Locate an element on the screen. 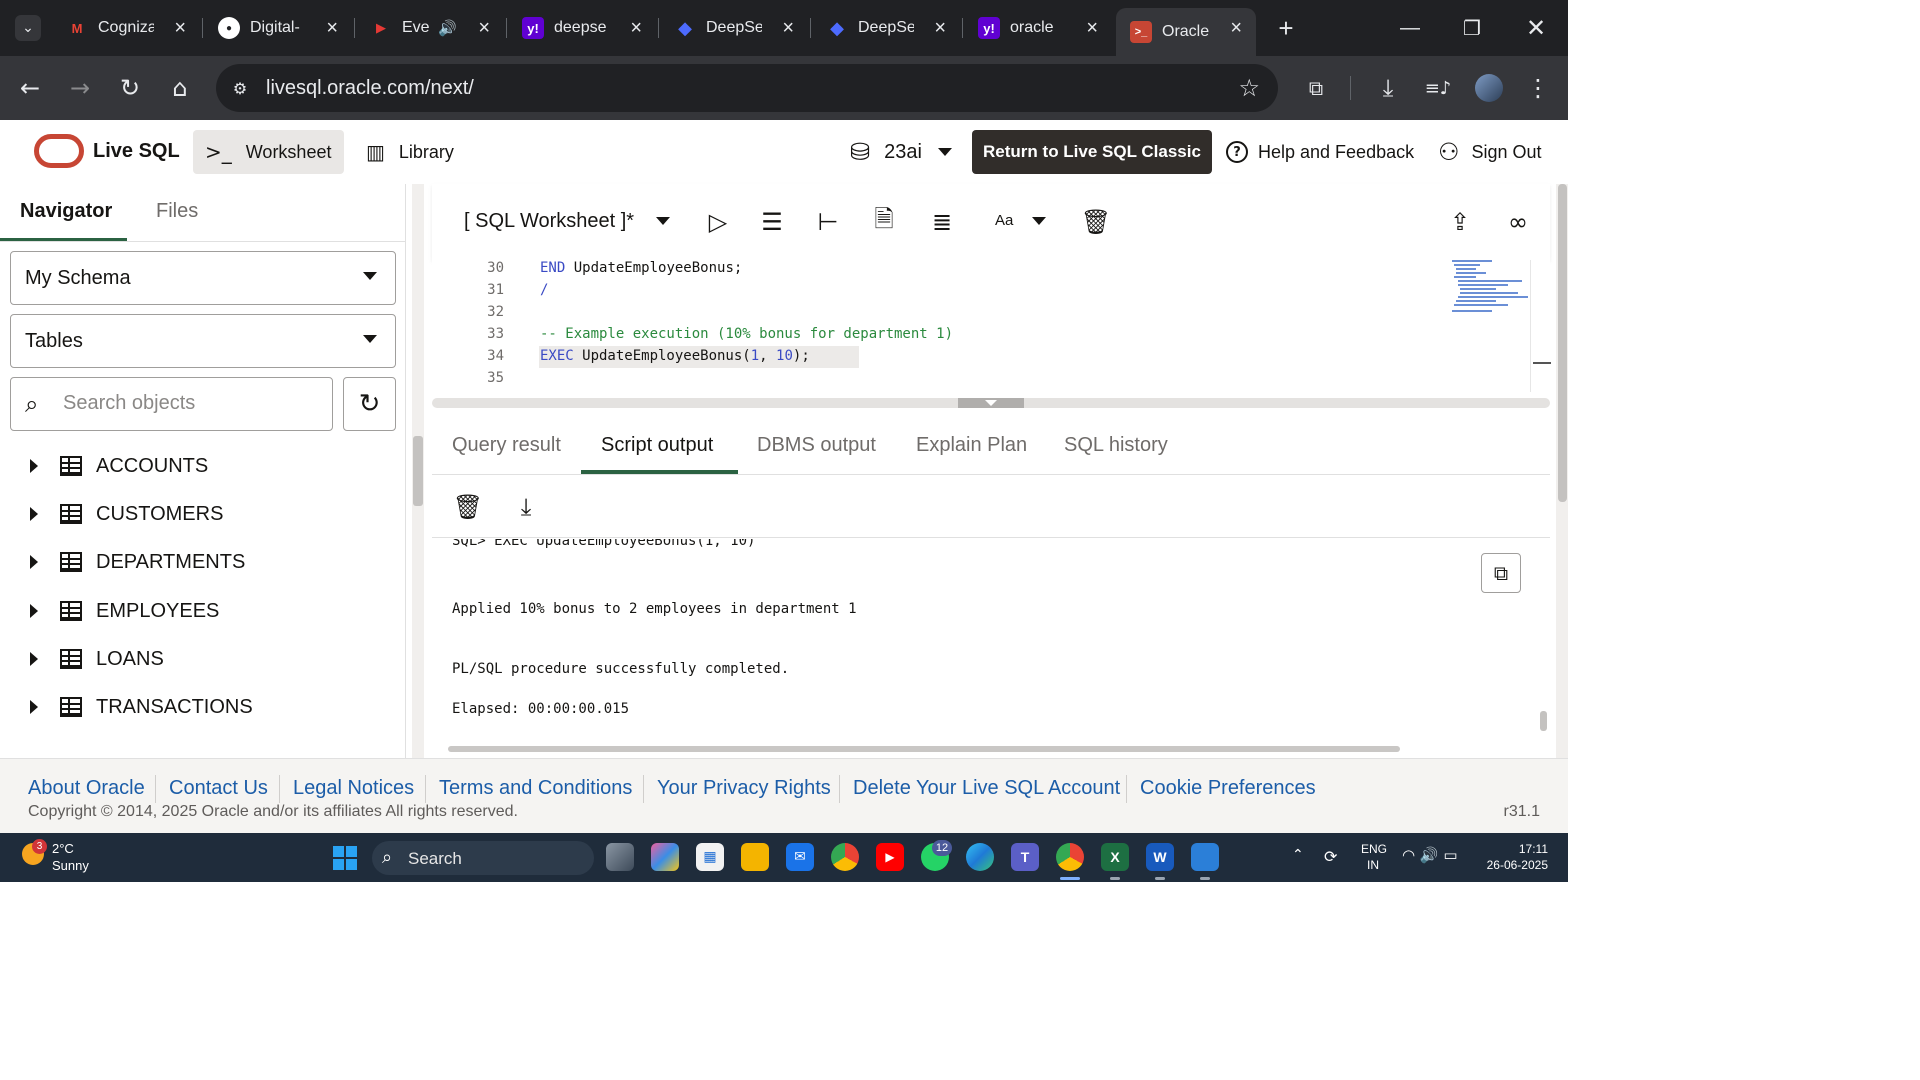 This screenshot has width=1920, height=1080. copy-output-button: ⧉ is located at coordinates (1501, 573).